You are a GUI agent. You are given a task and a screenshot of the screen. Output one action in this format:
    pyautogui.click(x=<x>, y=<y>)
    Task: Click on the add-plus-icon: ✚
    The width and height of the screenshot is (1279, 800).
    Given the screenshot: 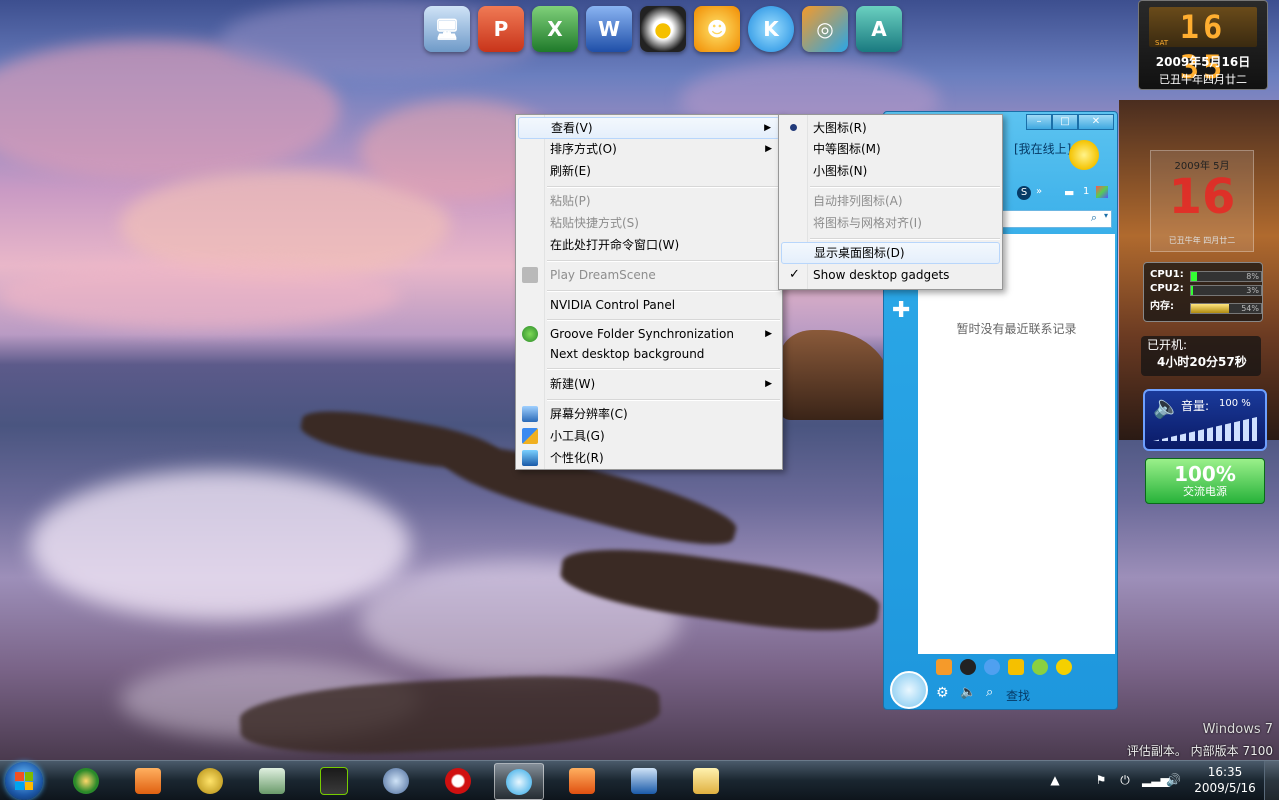 What is the action you would take?
    pyautogui.click(x=901, y=310)
    